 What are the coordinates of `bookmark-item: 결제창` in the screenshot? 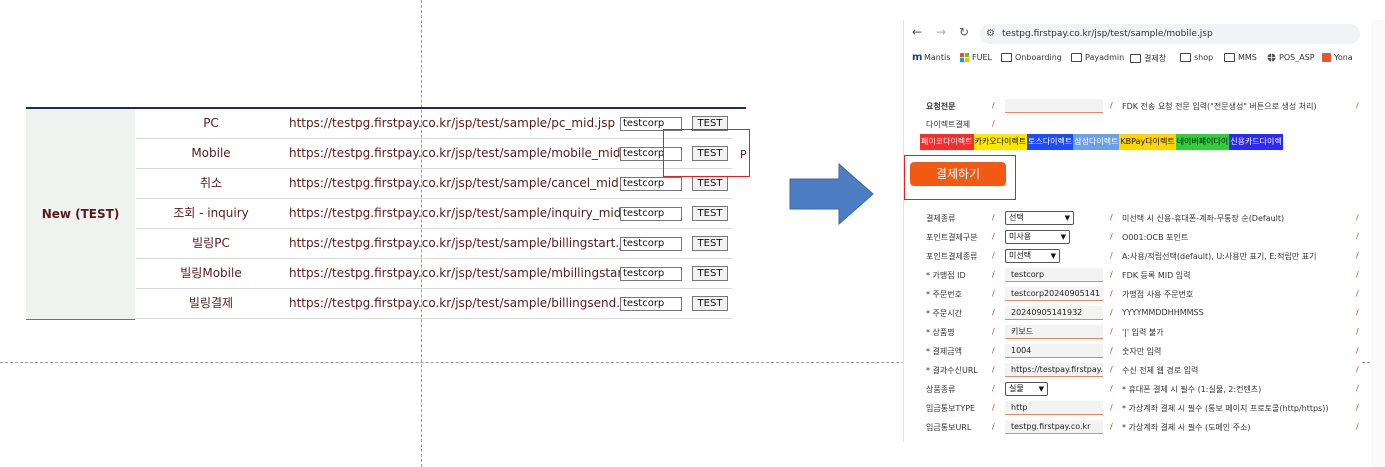 It's located at (1148, 58).